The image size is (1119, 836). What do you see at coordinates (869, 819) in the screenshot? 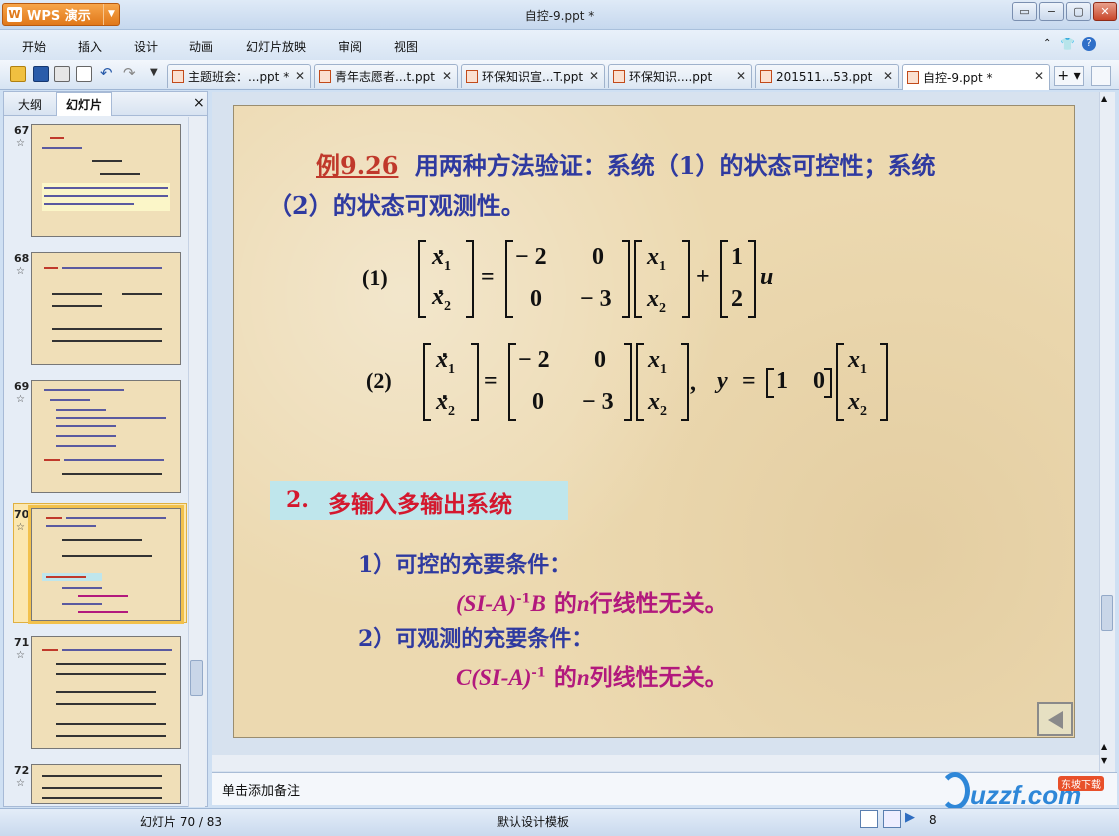
I see `normal-view-icon` at bounding box center [869, 819].